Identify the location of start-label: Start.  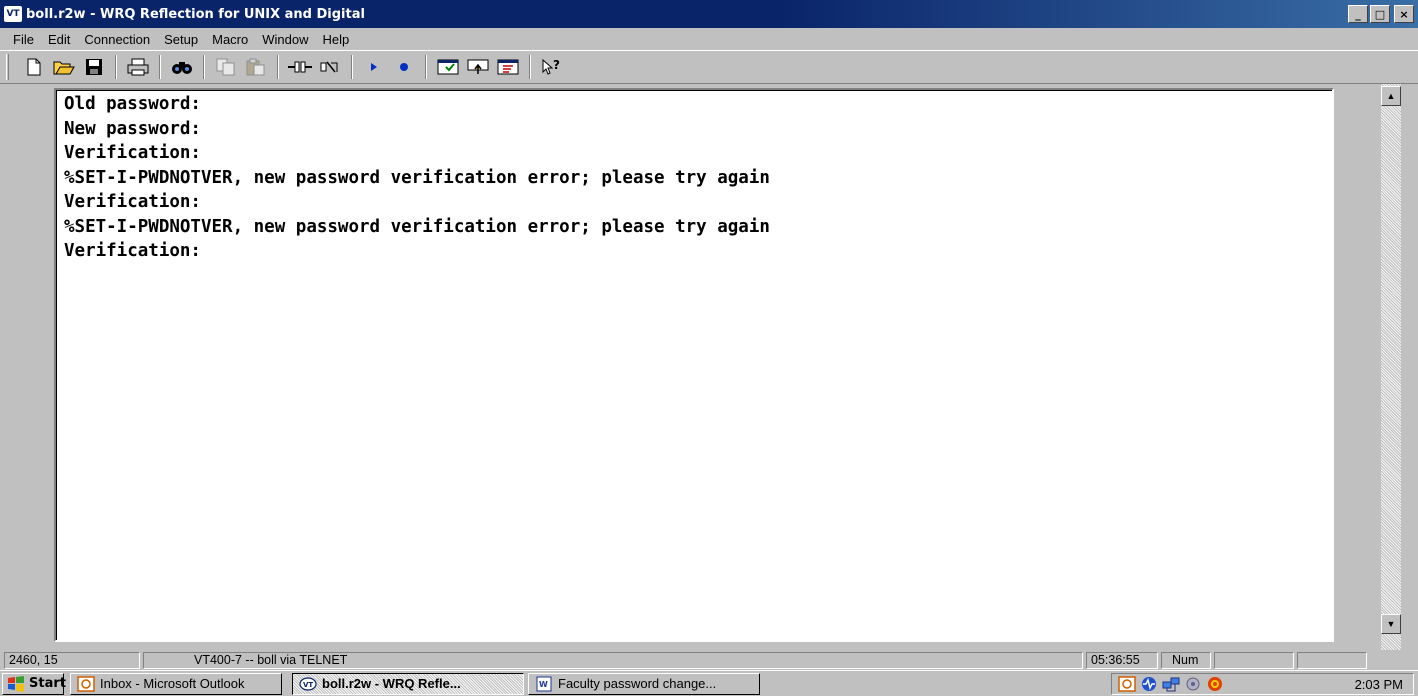
(47, 683).